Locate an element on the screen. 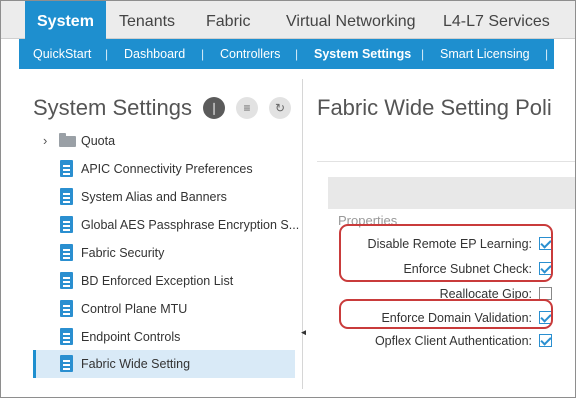 The image size is (576, 398). tree-item-label: Quota is located at coordinates (98, 141).